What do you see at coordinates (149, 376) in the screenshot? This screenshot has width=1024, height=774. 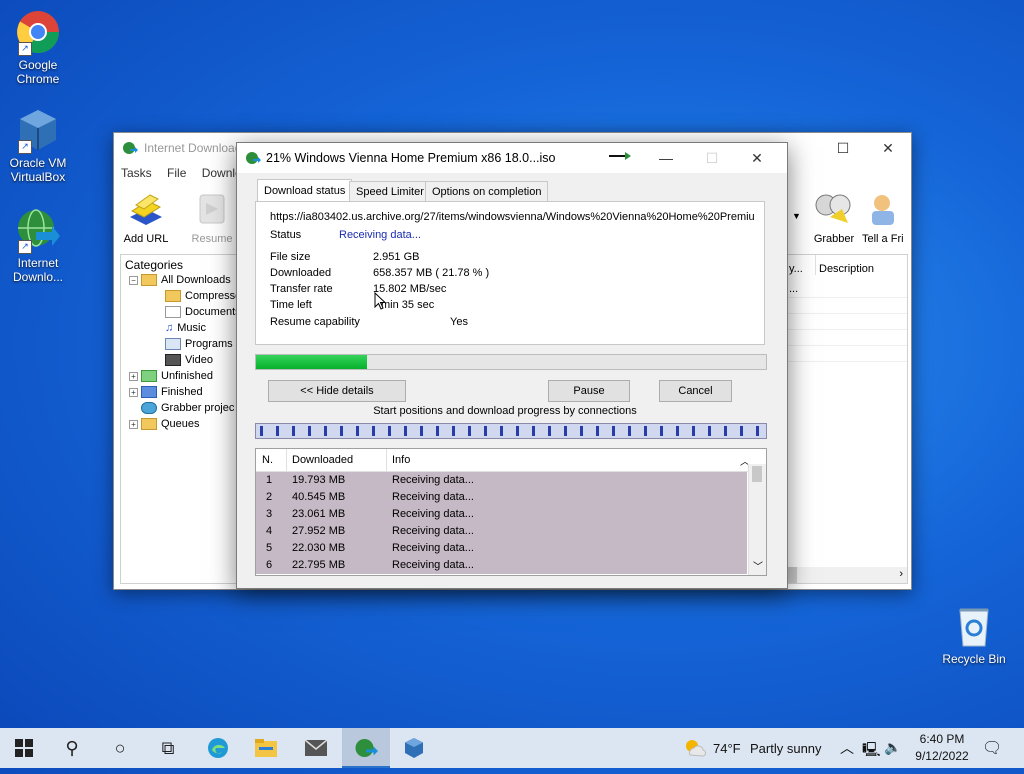 I see `unfinished-folder-icon` at bounding box center [149, 376].